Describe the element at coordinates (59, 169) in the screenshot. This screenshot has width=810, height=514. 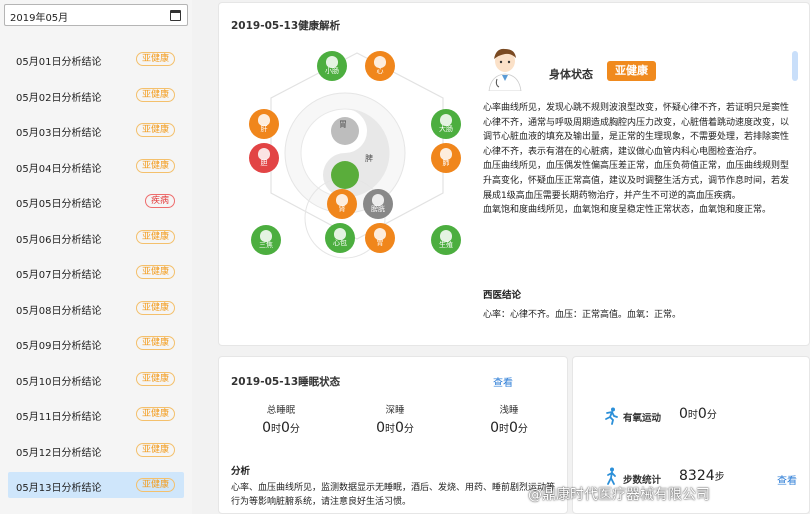
I see `day-item-label: 05月04日分析结论` at that location.